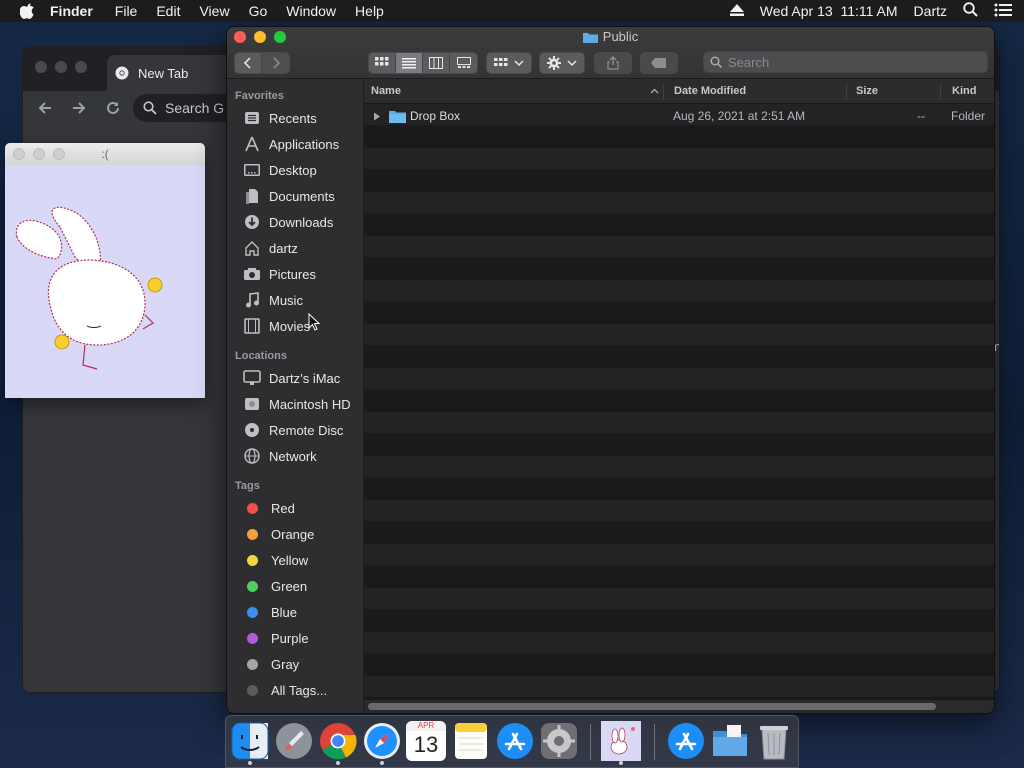 The width and height of the screenshot is (1024, 768). I want to click on sidebar-item-music: Music, so click(295, 300).